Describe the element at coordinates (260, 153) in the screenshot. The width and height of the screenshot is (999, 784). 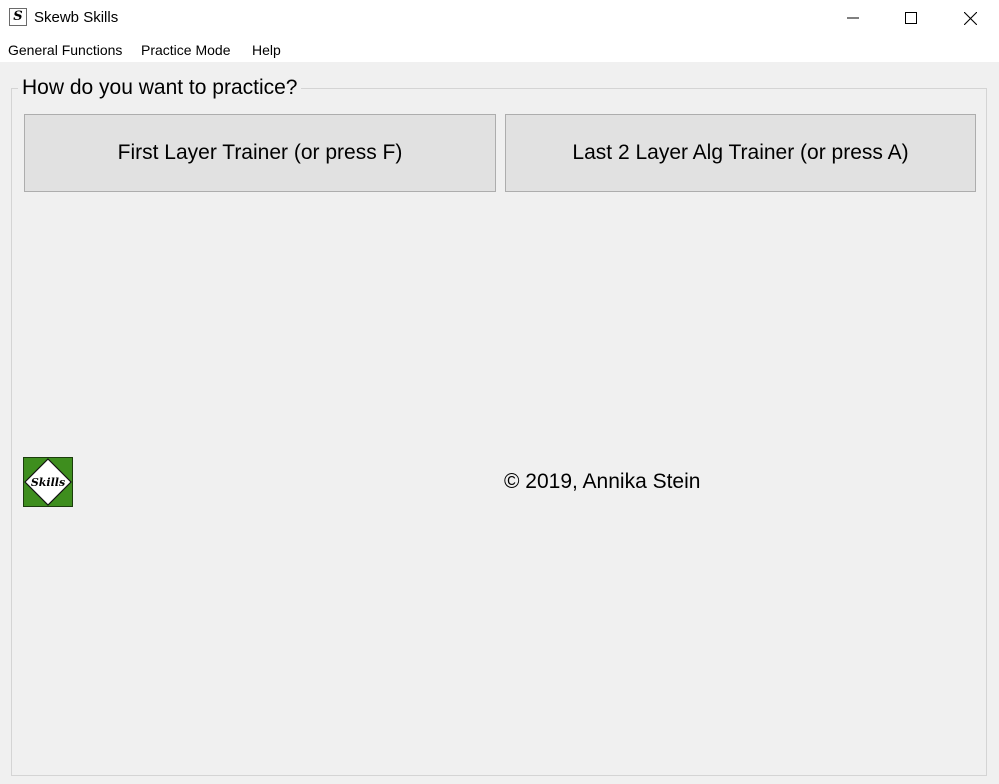
I see `first-layer-trainer-button: First Layer Trainer (or press F)` at that location.